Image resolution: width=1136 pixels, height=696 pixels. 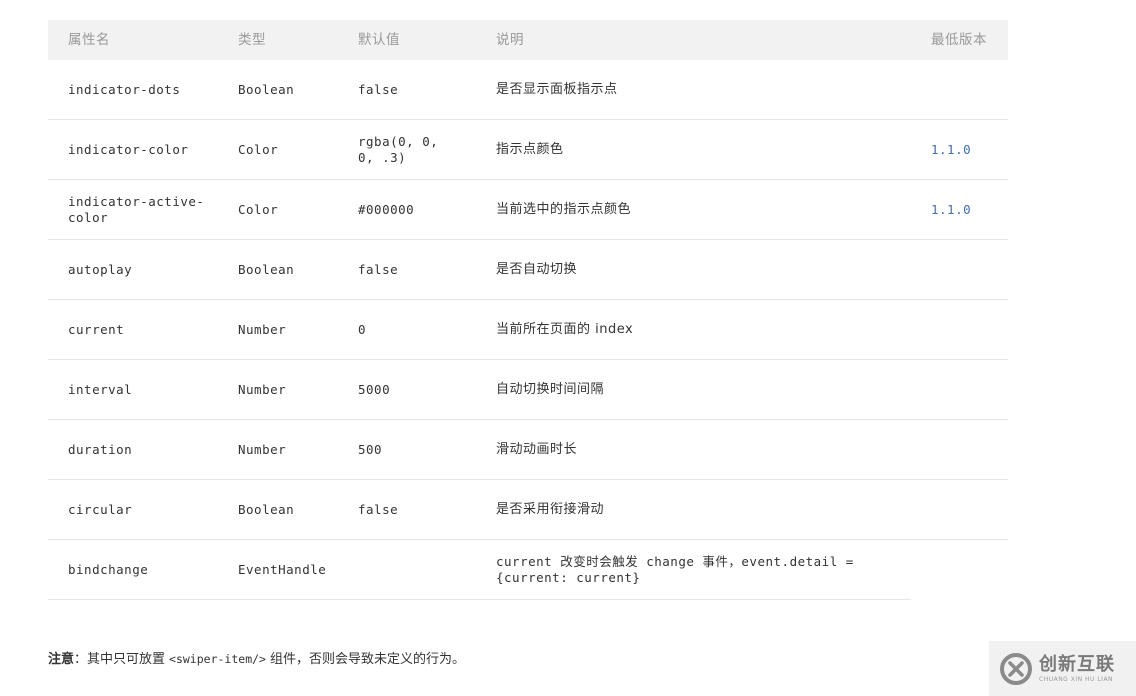 What do you see at coordinates (537, 449) in the screenshot?
I see `attribute-description: 滑动动画时长` at bounding box center [537, 449].